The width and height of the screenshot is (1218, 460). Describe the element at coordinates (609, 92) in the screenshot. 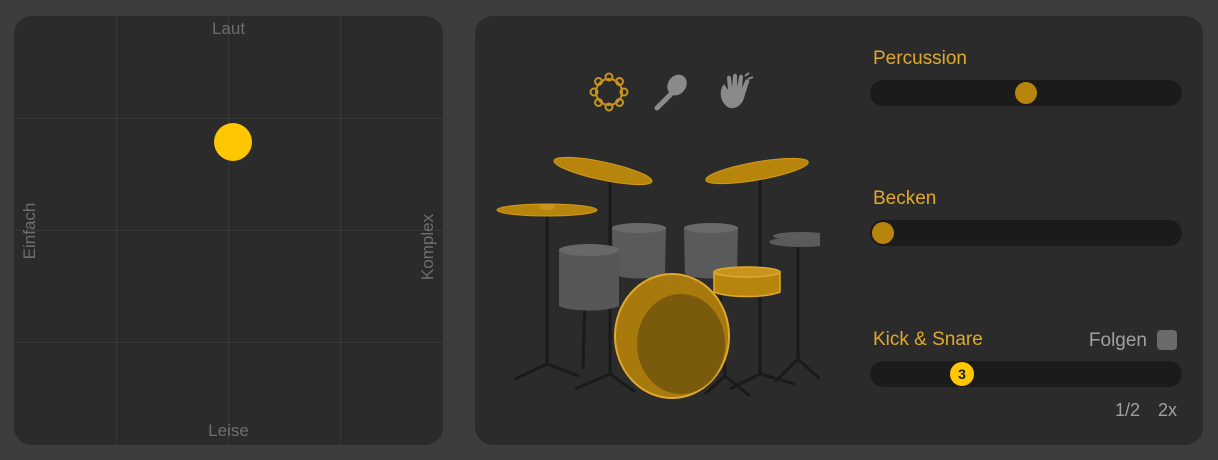

I see `tambourine-icon` at that location.